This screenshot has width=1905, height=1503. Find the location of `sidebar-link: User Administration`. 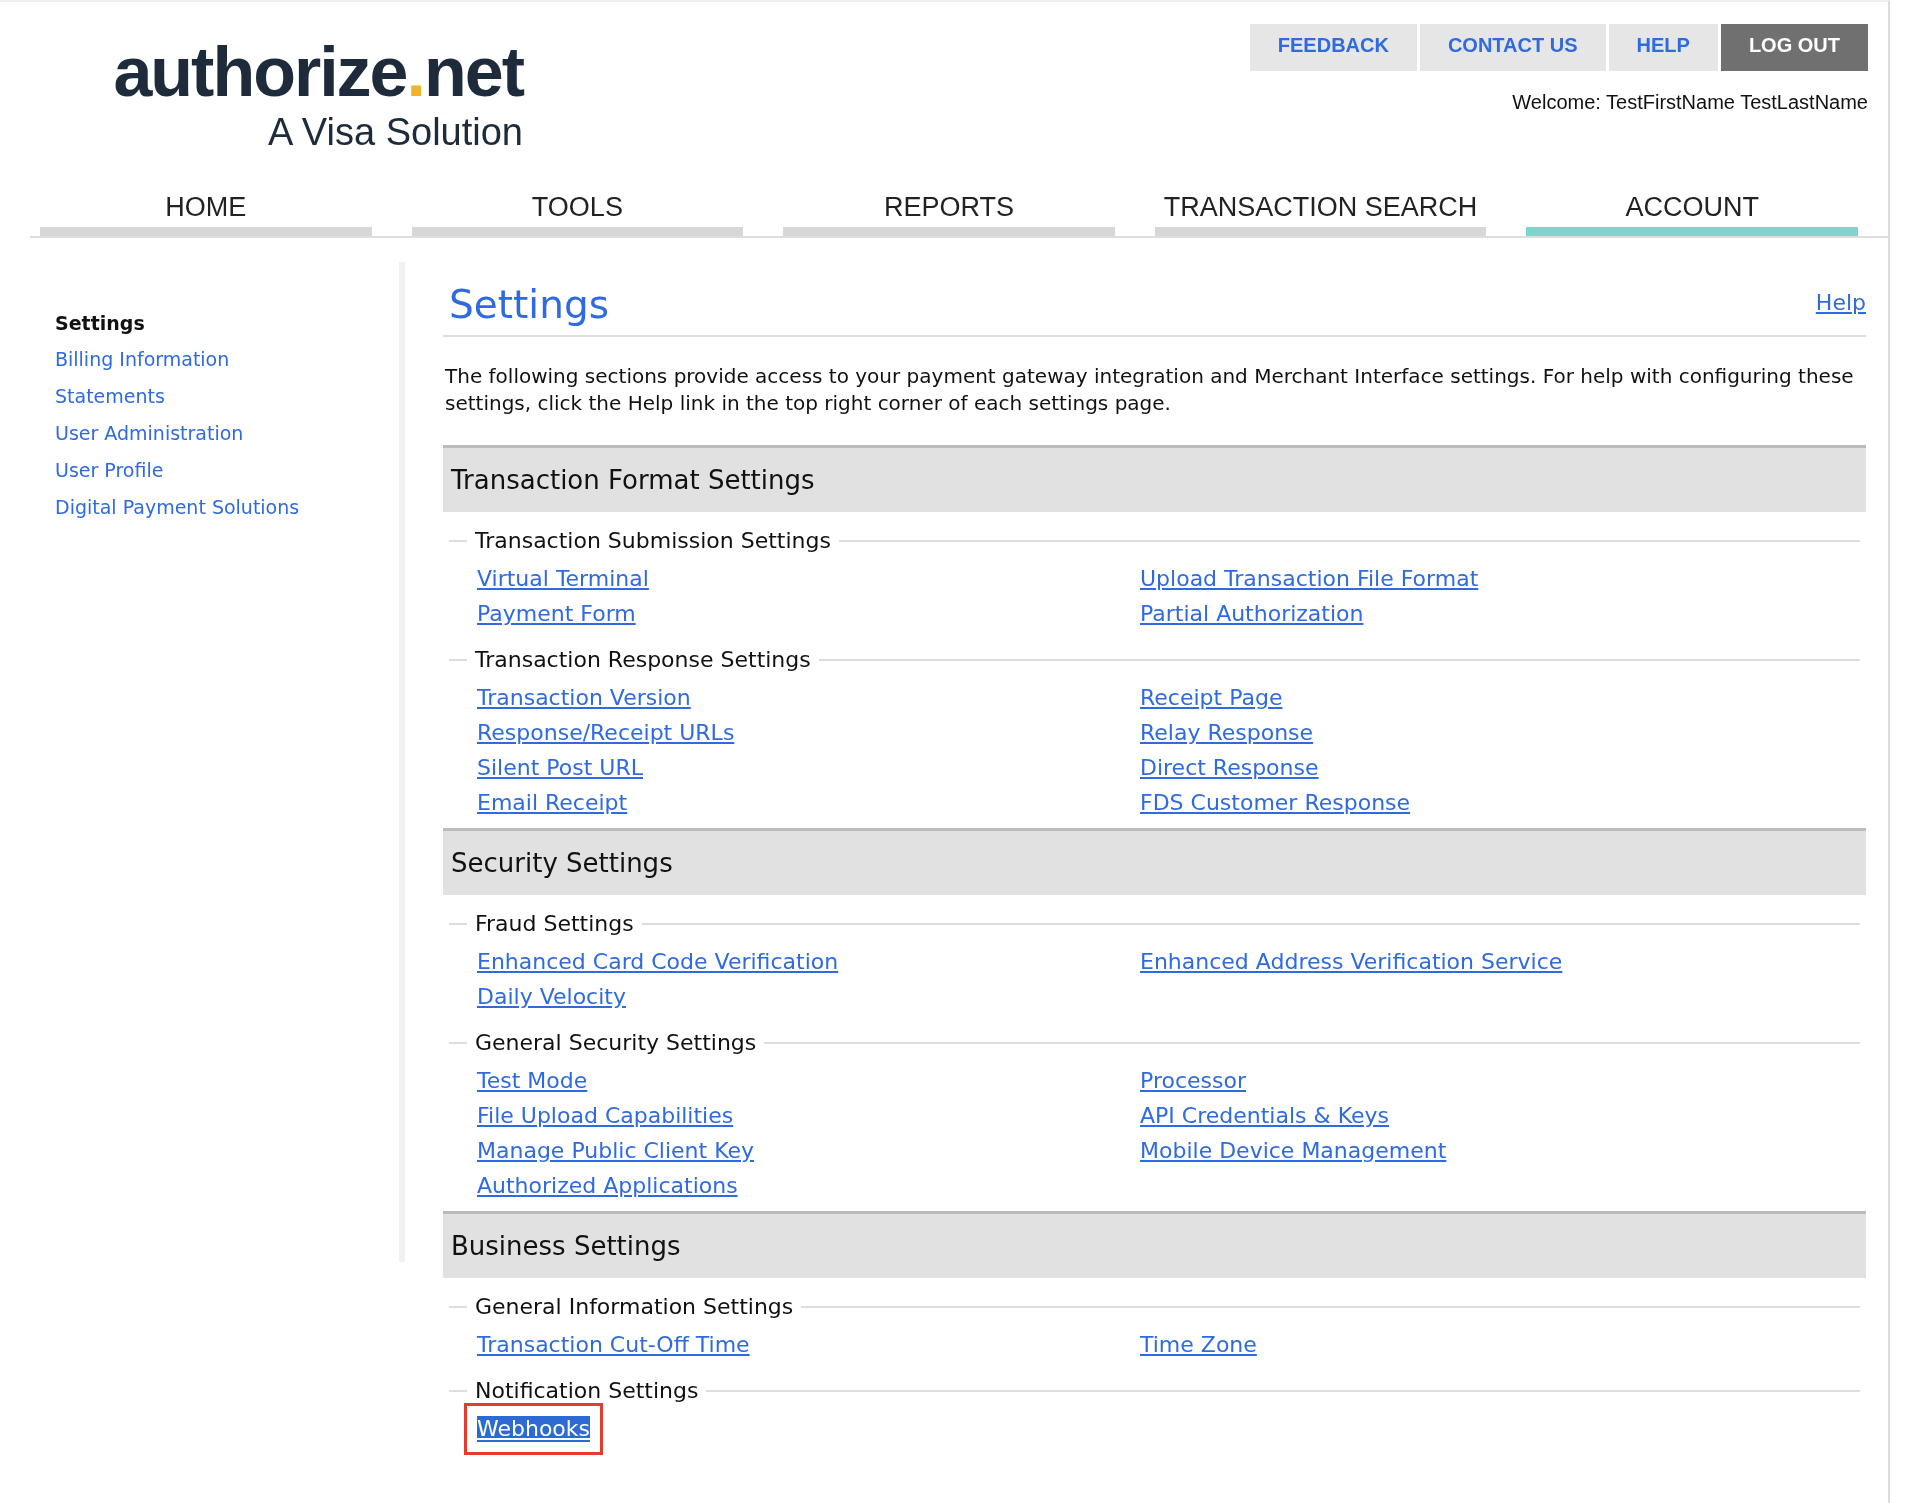

sidebar-link: User Administration is located at coordinates (227, 433).